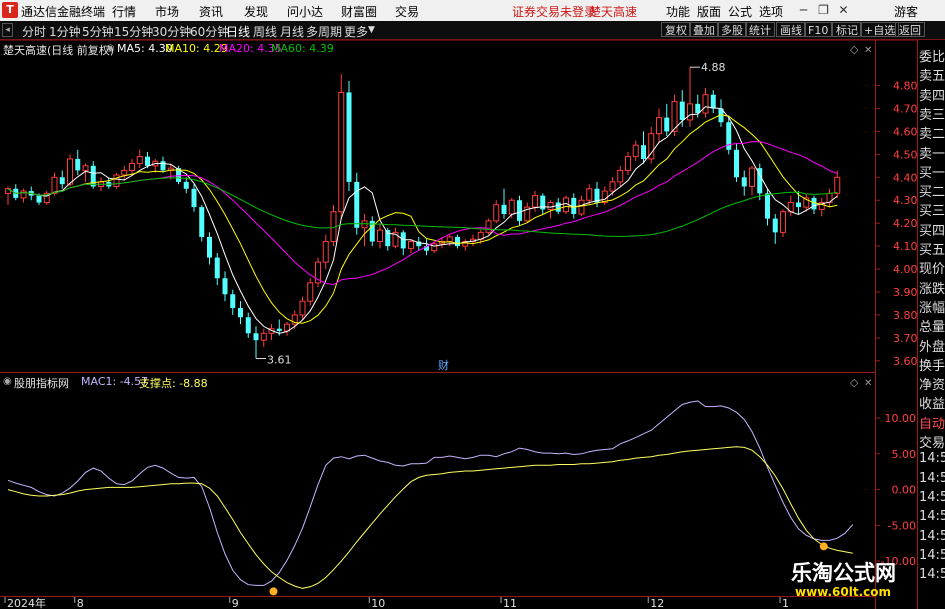  I want to click on side-panel-label: 卖五, so click(932, 77).